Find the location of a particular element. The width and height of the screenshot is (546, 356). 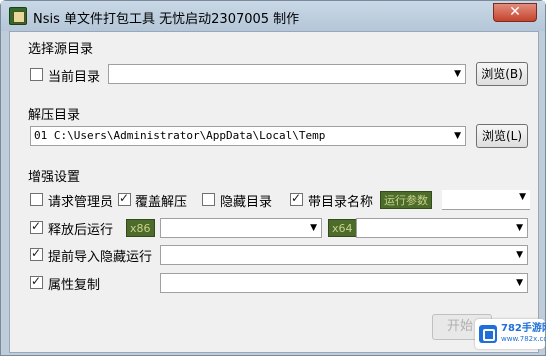

close-icon: ✕ is located at coordinates (515, 12).